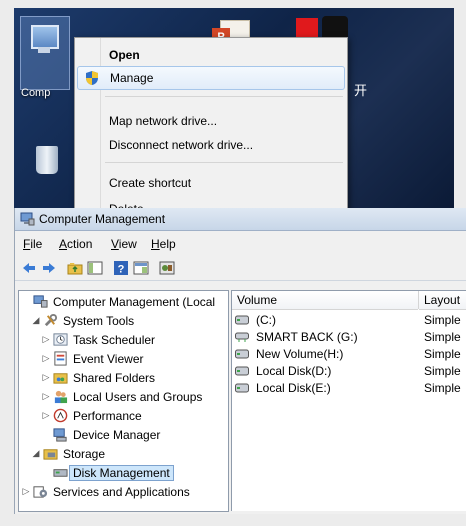  Describe the element at coordinates (60, 358) in the screenshot. I see `event-viewer-icon` at that location.